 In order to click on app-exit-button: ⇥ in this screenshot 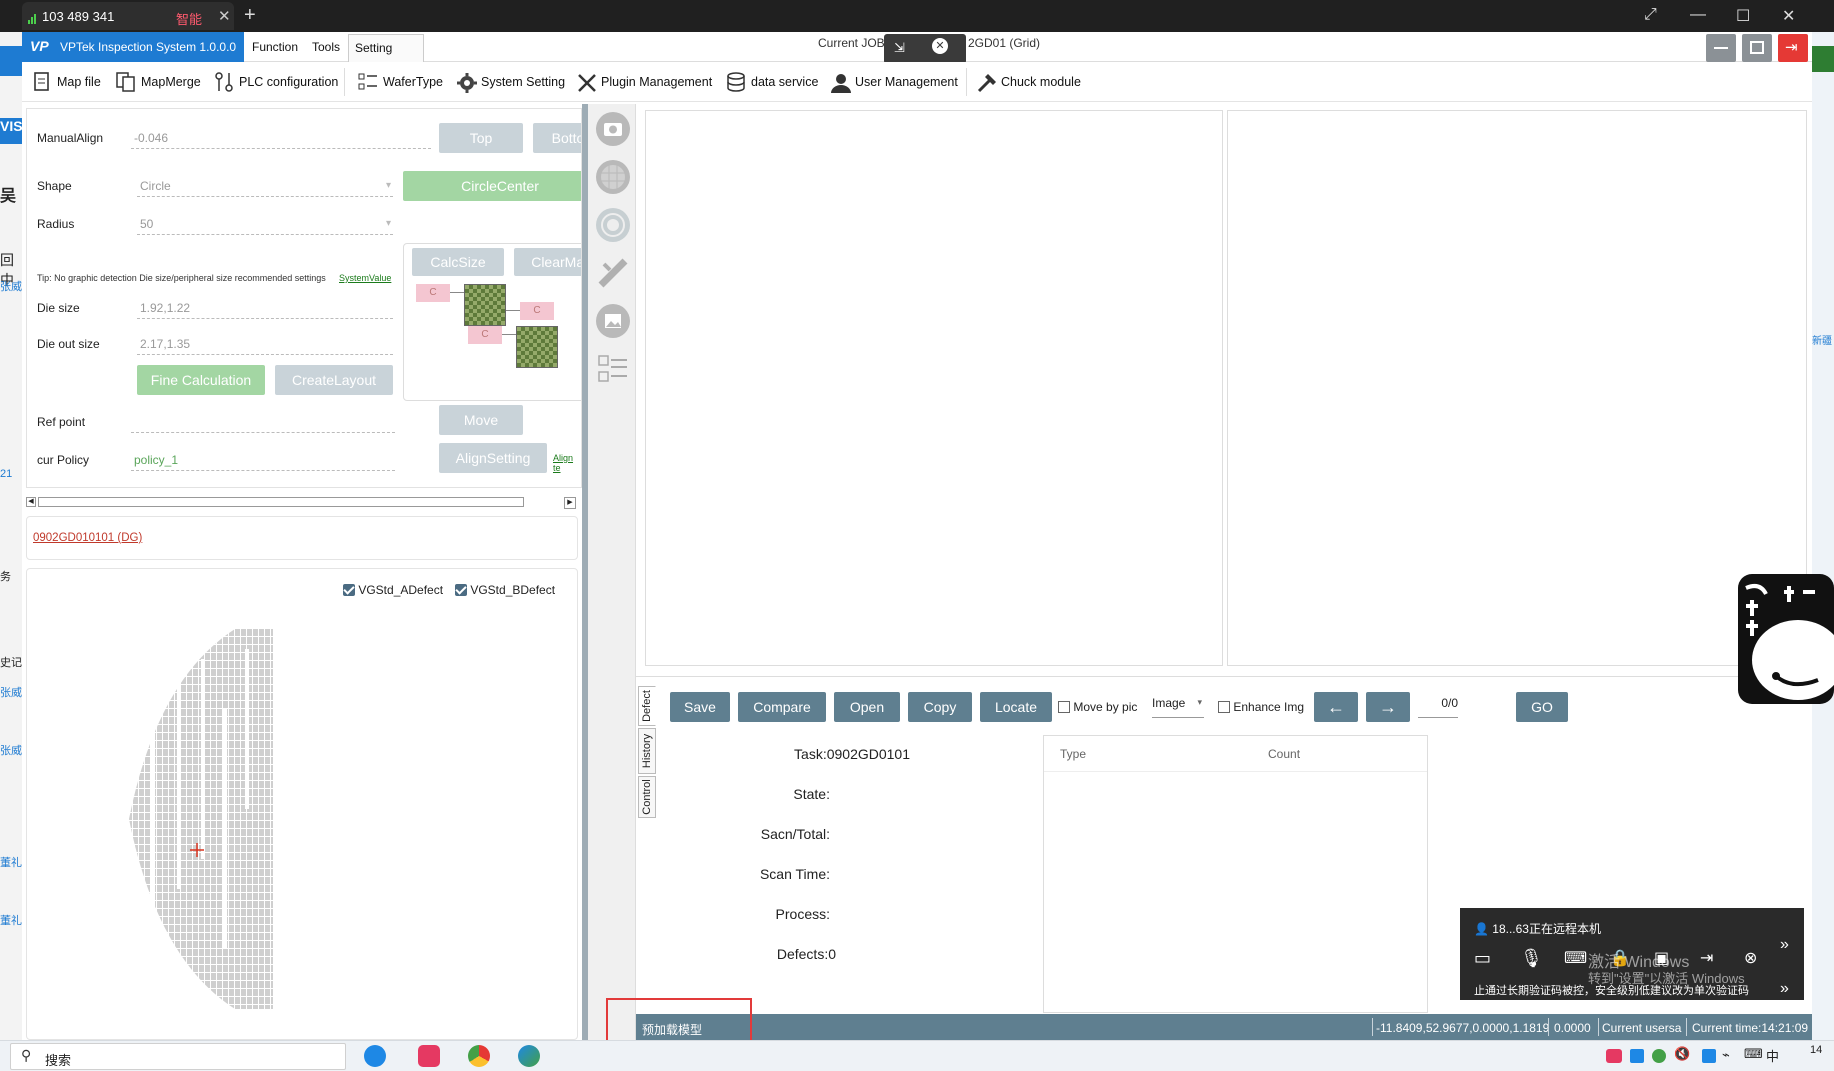, I will do `click(1793, 48)`.